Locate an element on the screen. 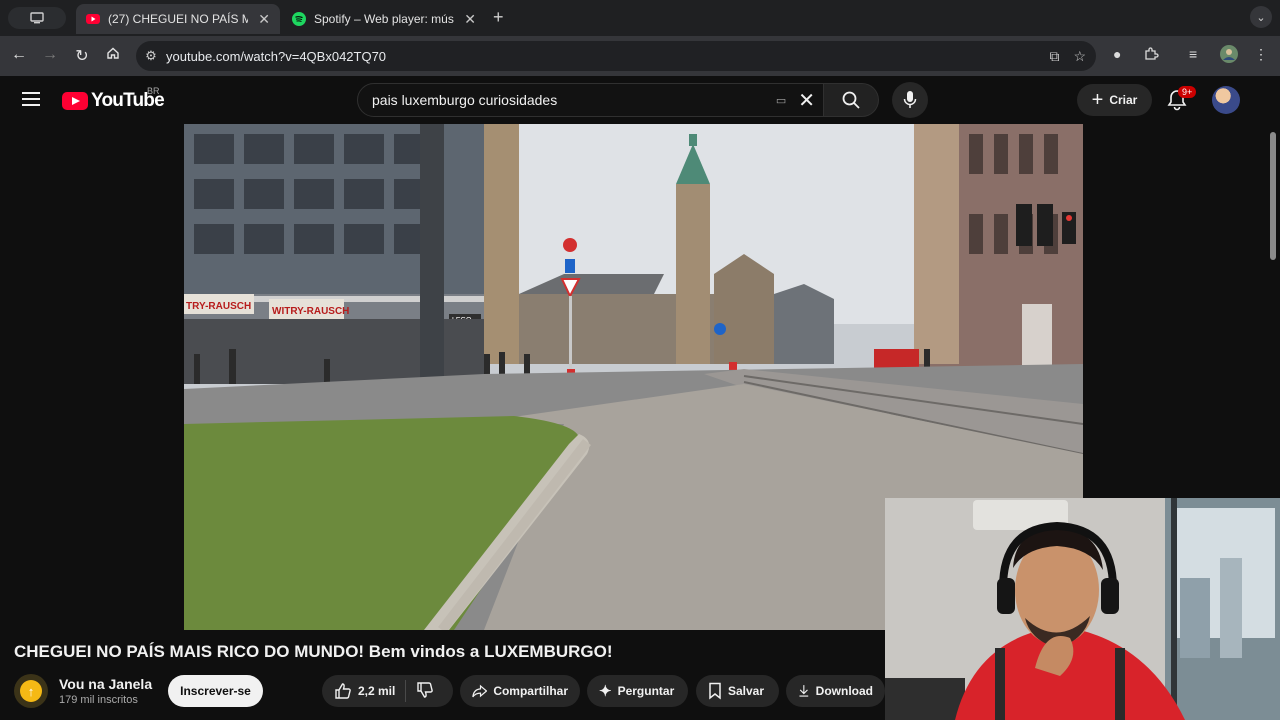 This screenshot has width=1280, height=720. install-app-icon: ⧉ is located at coordinates (1054, 56).